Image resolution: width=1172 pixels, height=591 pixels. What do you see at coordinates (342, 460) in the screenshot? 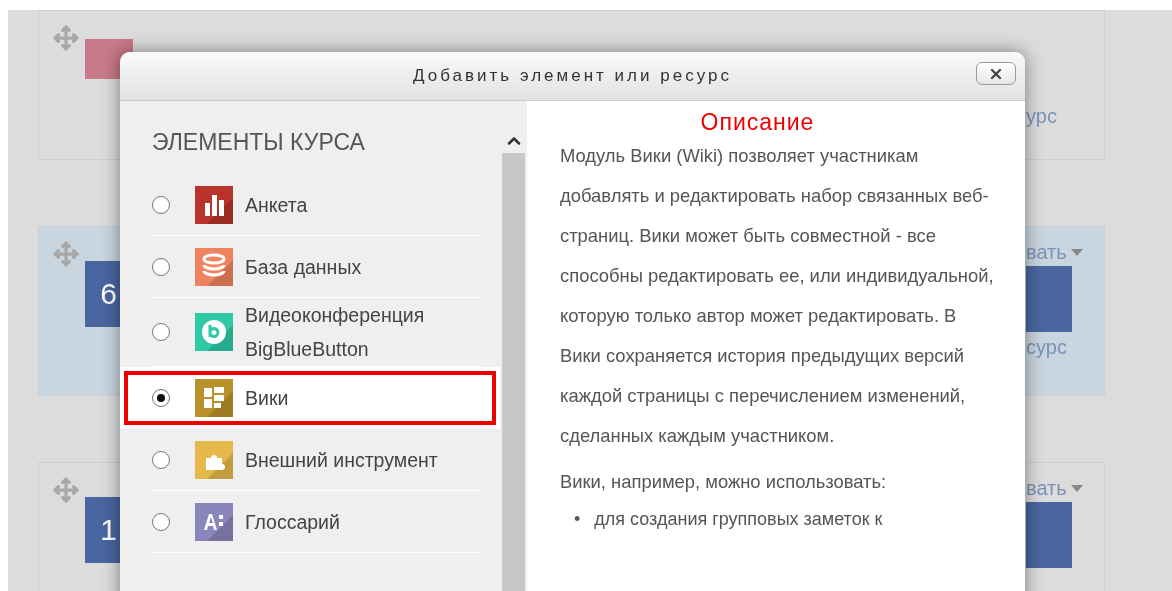
I see `module-label: Внешний инструмент` at bounding box center [342, 460].